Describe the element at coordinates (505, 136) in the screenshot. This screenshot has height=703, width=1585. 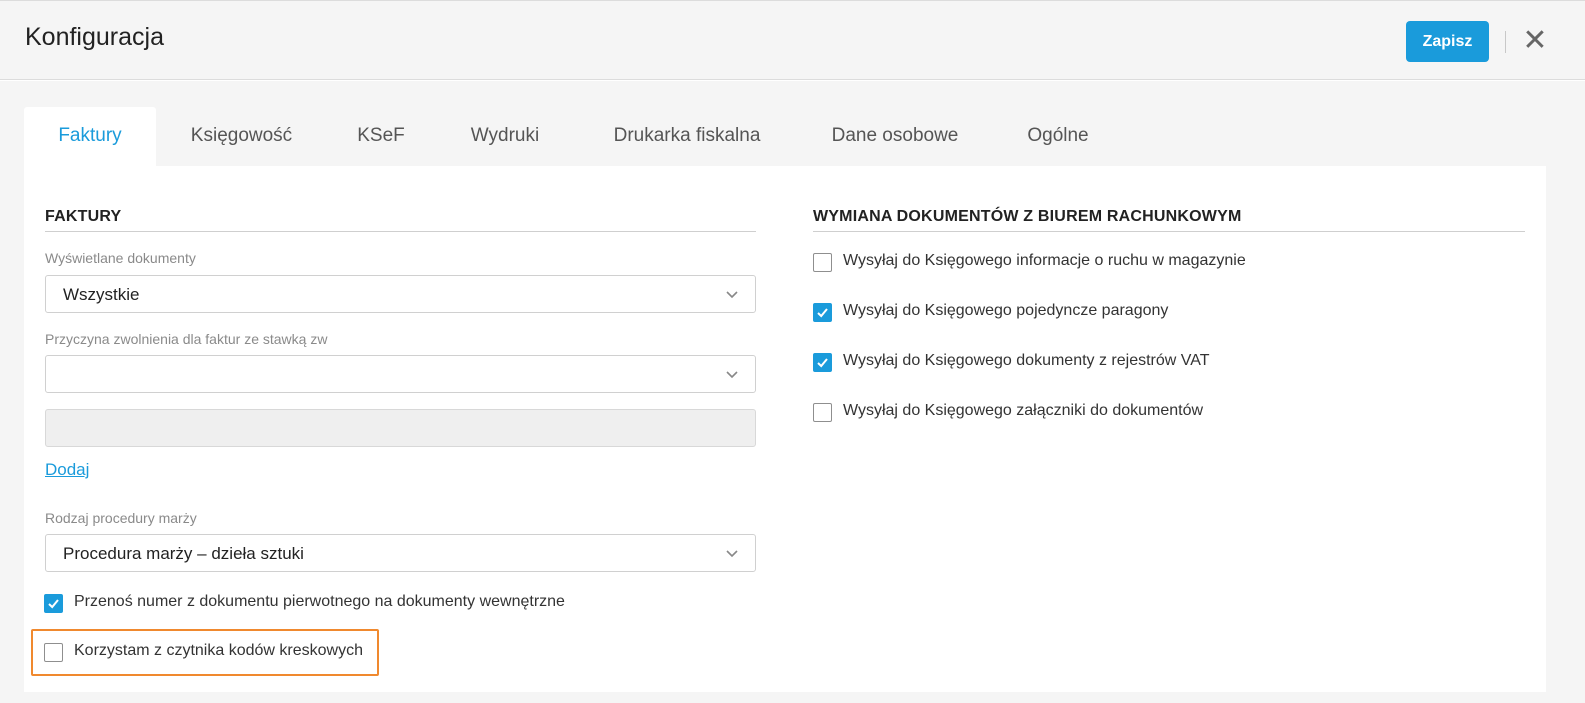
I see `tab-wydruki: Wydruki` at that location.